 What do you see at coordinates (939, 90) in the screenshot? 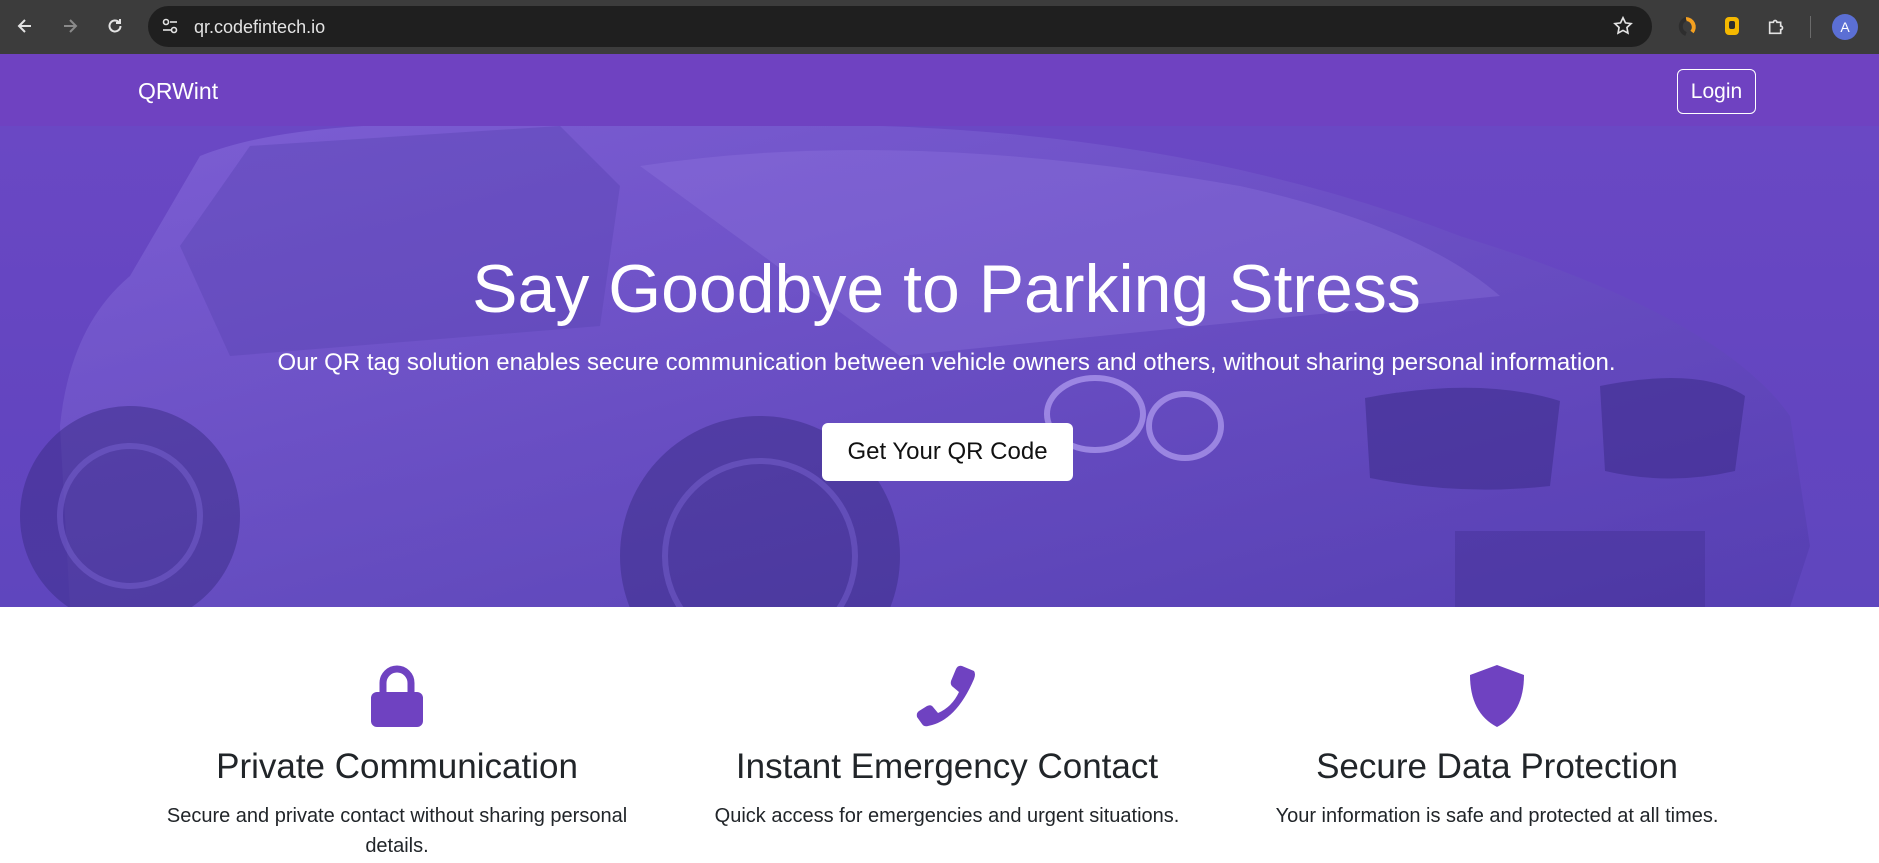
I see `site-navbar: QRWint Login` at bounding box center [939, 90].